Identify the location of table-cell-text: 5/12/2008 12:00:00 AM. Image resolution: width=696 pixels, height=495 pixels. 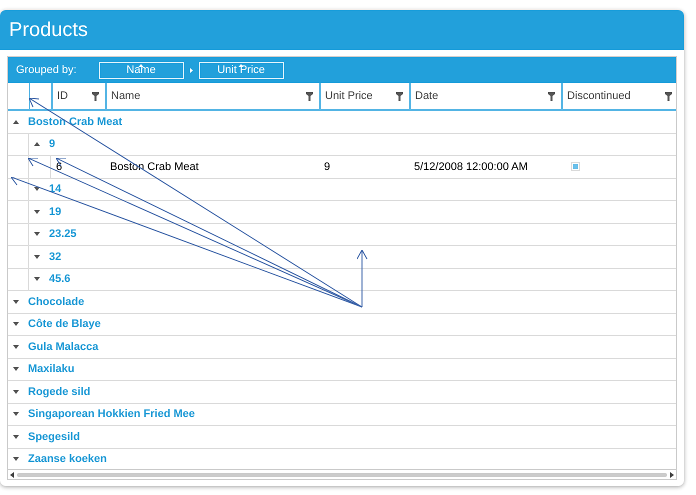
(471, 167).